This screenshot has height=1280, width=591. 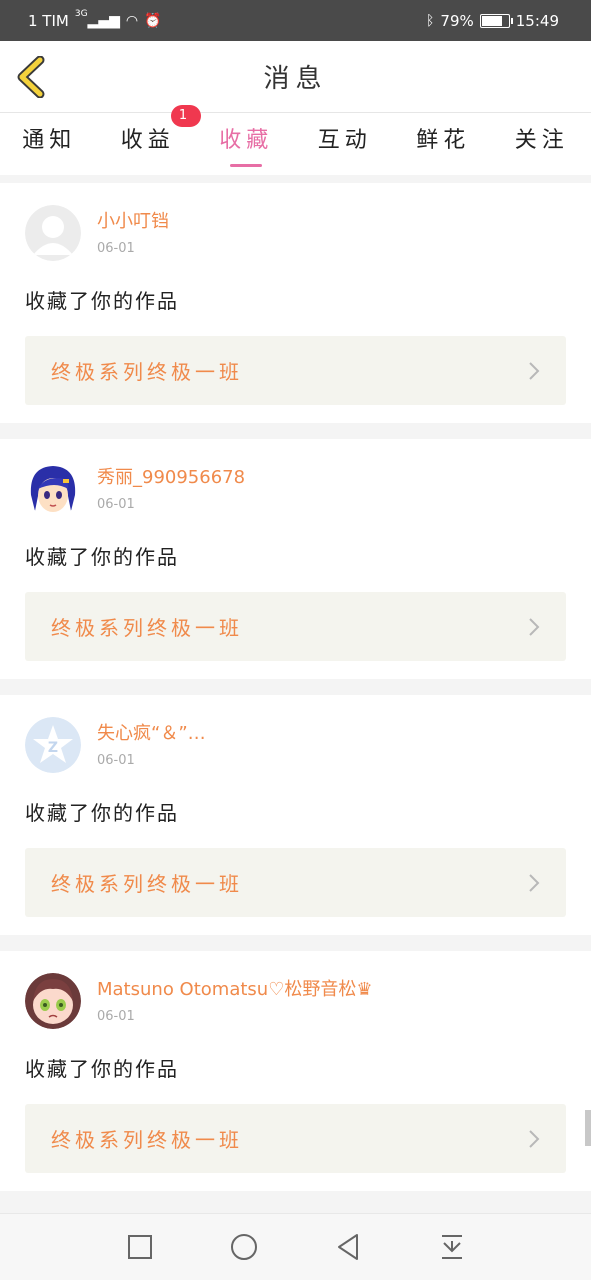 I want to click on tab-notifications: 通知, so click(x=49, y=144).